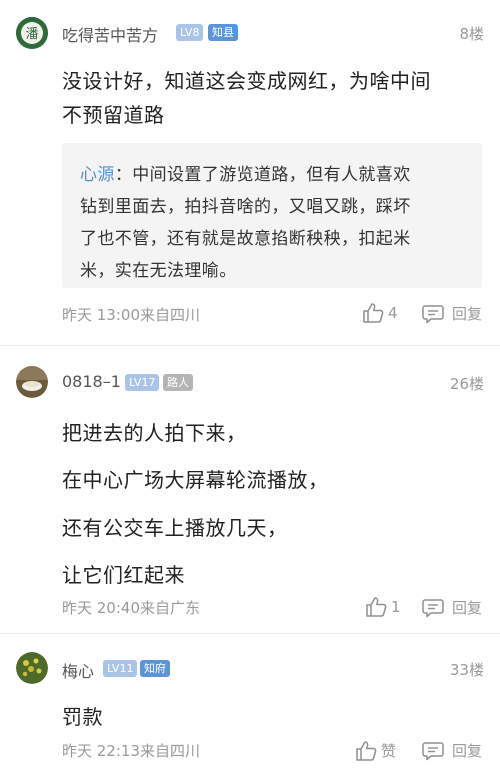 The height and width of the screenshot is (782, 500). I want to click on floor-number: 26楼, so click(466, 384).